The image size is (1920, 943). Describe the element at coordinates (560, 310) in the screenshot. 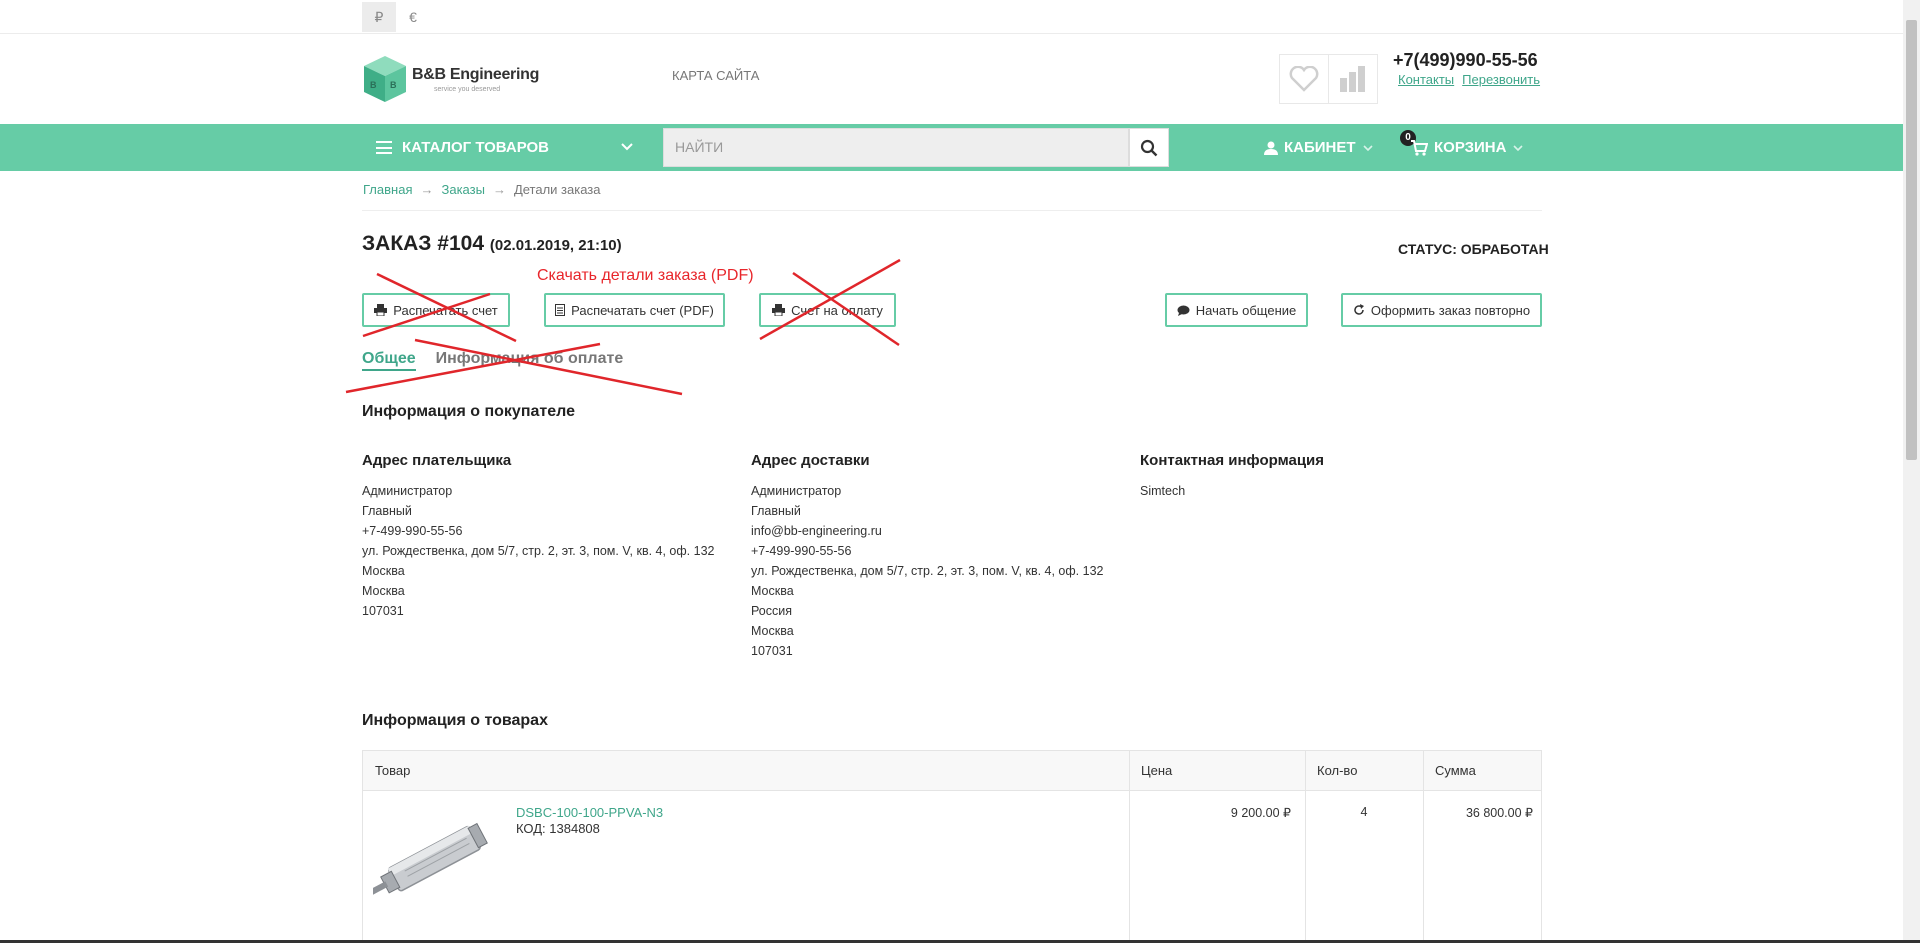

I see `pdf-icon` at that location.